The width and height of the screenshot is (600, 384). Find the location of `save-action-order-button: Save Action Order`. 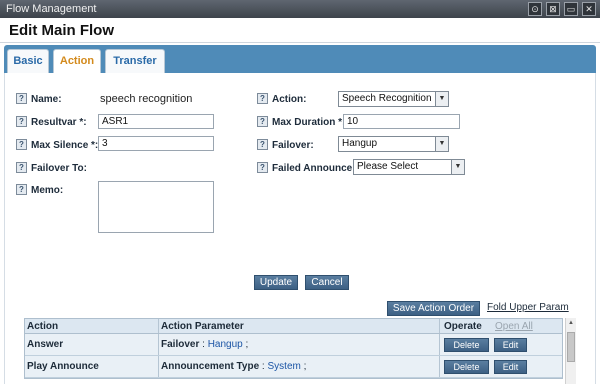

save-action-order-button: Save Action Order is located at coordinates (433, 308).